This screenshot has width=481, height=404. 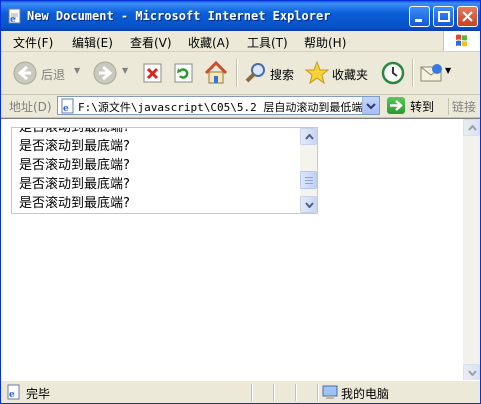 What do you see at coordinates (308, 180) in the screenshot?
I see `div-scroll-thumb` at bounding box center [308, 180].